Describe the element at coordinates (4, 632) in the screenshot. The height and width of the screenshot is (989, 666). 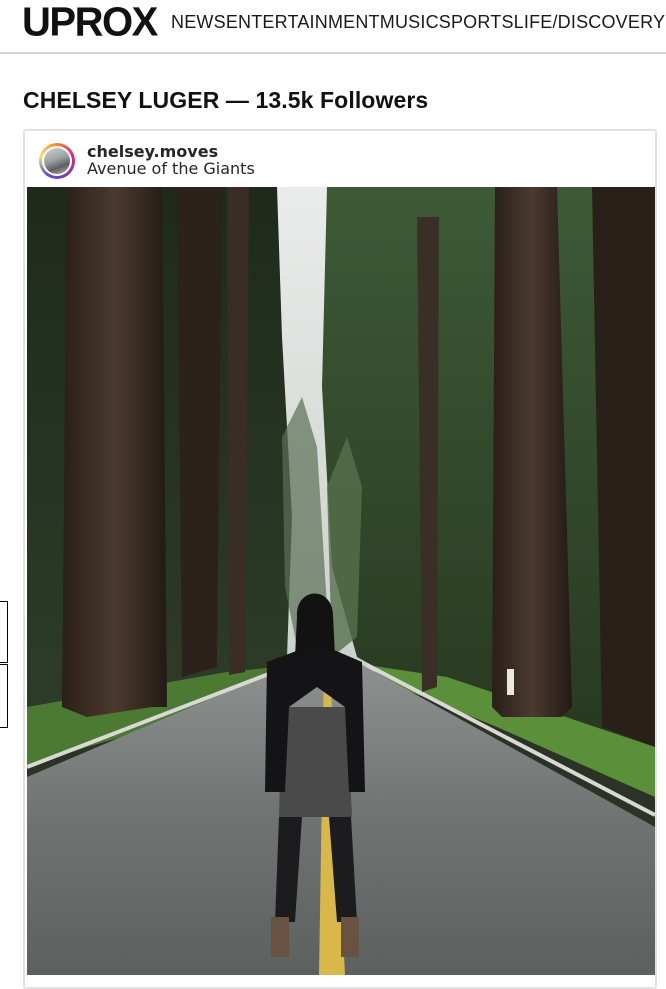
I see `side-frame-upper` at that location.